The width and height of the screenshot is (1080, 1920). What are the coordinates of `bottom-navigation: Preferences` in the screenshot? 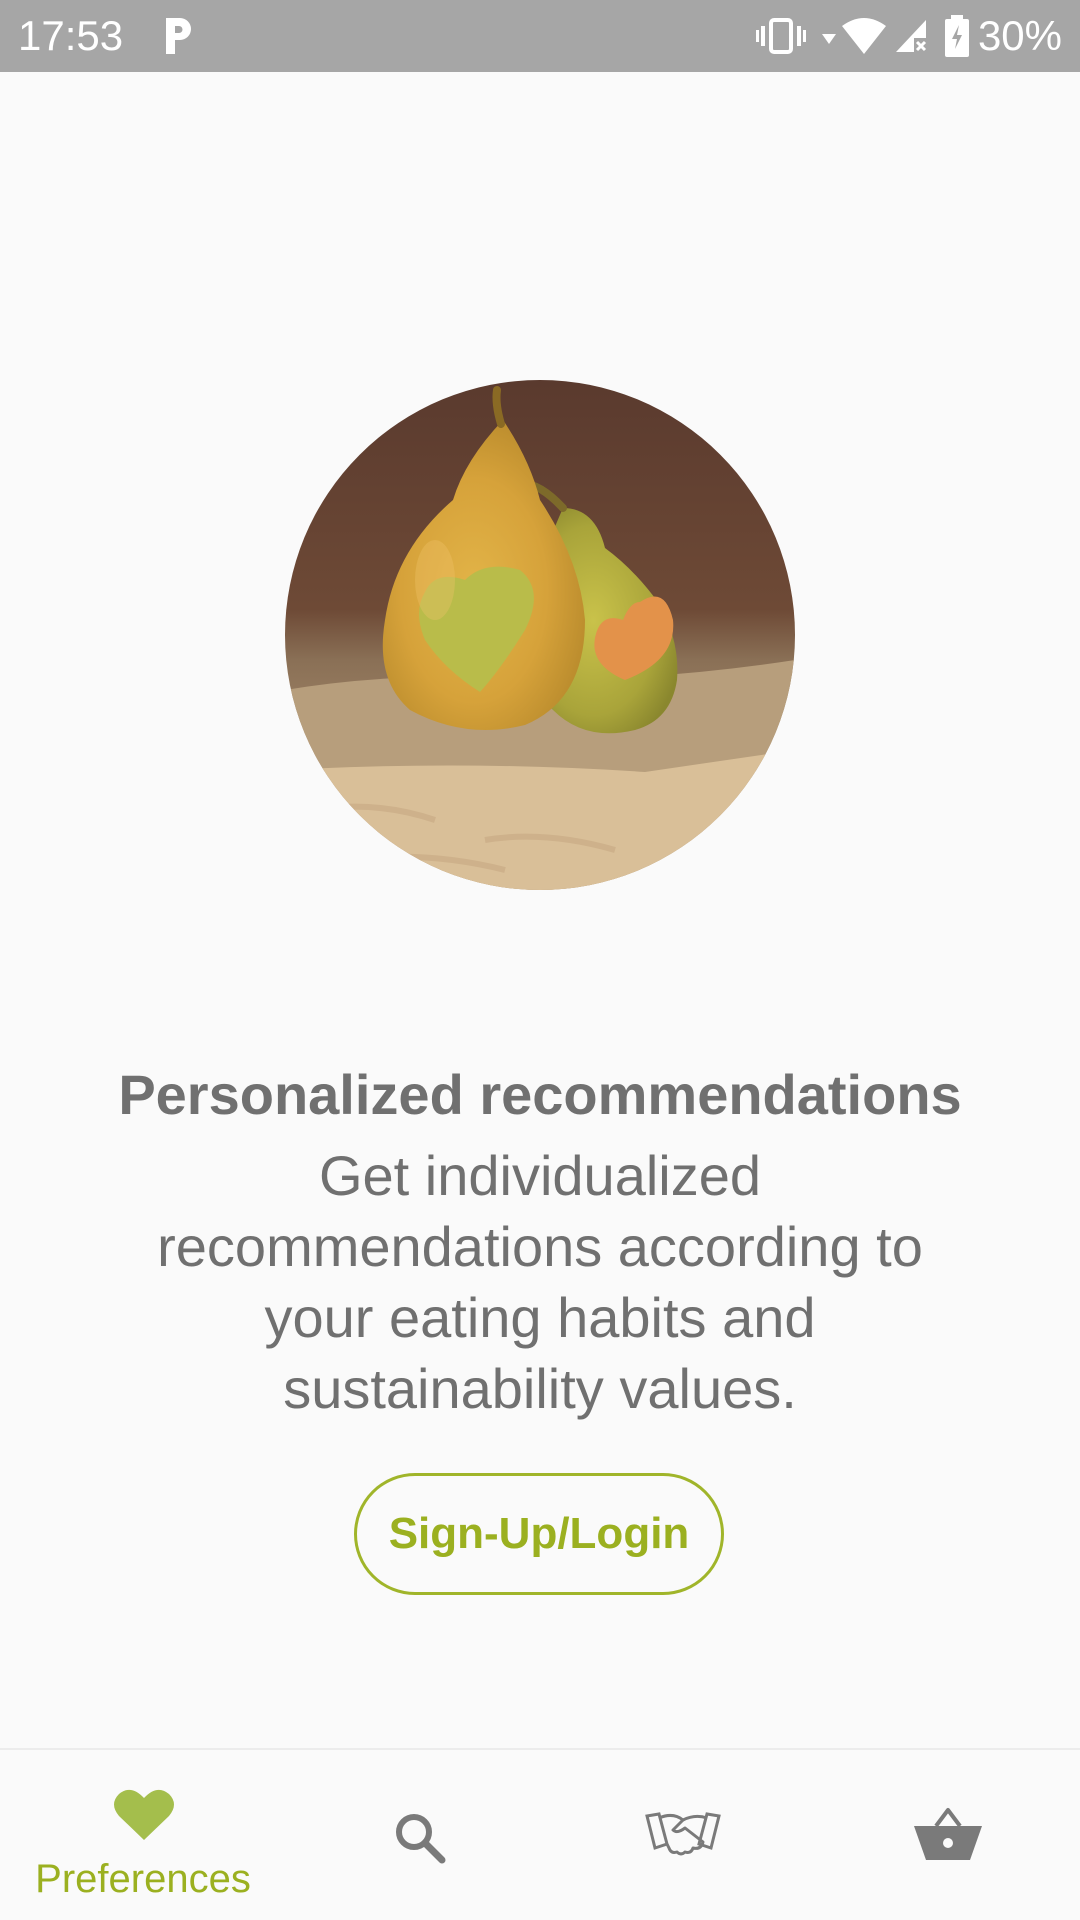 It's located at (540, 1834).